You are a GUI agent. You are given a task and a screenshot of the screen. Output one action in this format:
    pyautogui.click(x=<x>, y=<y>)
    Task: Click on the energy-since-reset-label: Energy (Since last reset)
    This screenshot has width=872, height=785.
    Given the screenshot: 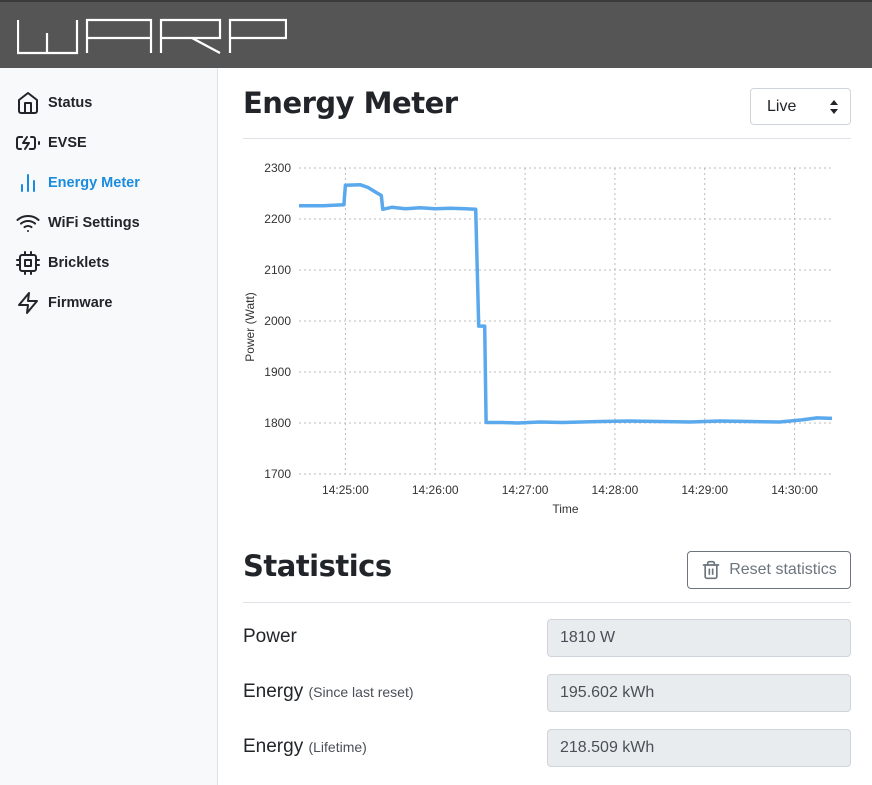 What is the action you would take?
    pyautogui.click(x=328, y=692)
    